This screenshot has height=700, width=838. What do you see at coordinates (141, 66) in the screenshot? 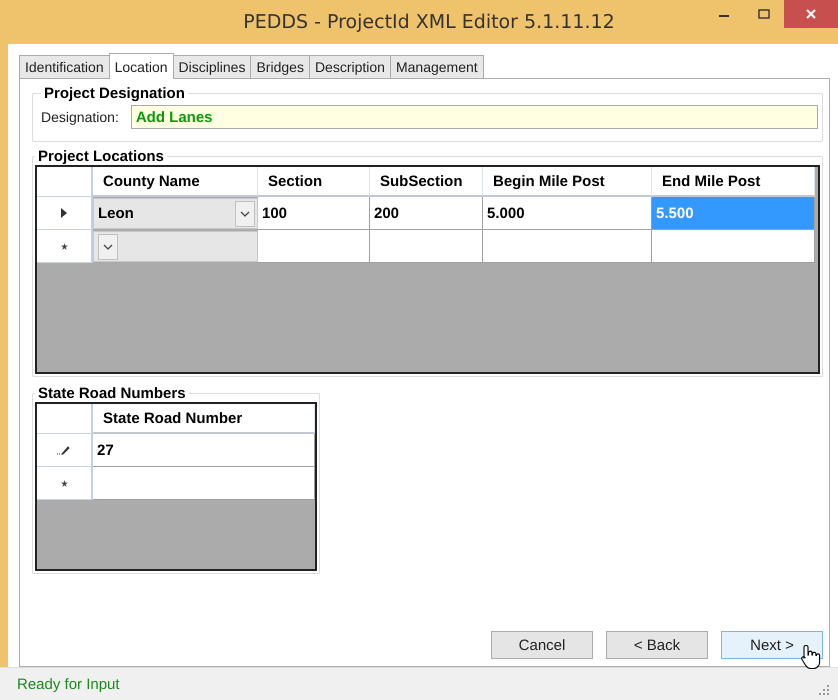
I see `tab: Location` at bounding box center [141, 66].